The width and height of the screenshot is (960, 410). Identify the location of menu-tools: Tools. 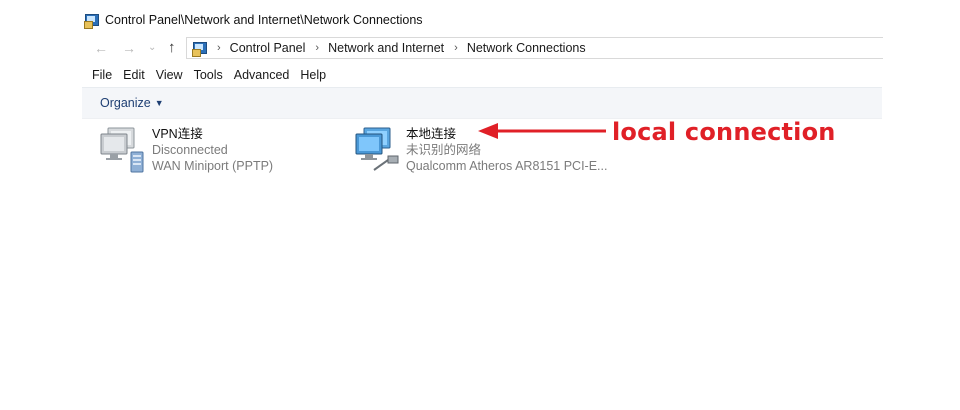
(208, 77).